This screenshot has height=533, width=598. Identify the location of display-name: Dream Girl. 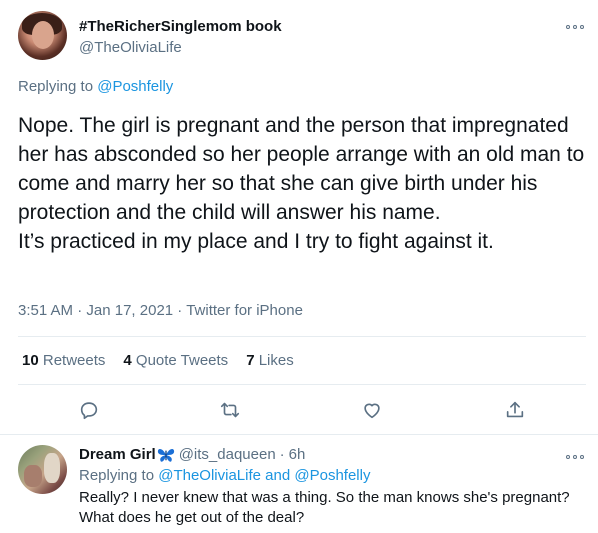
(117, 454).